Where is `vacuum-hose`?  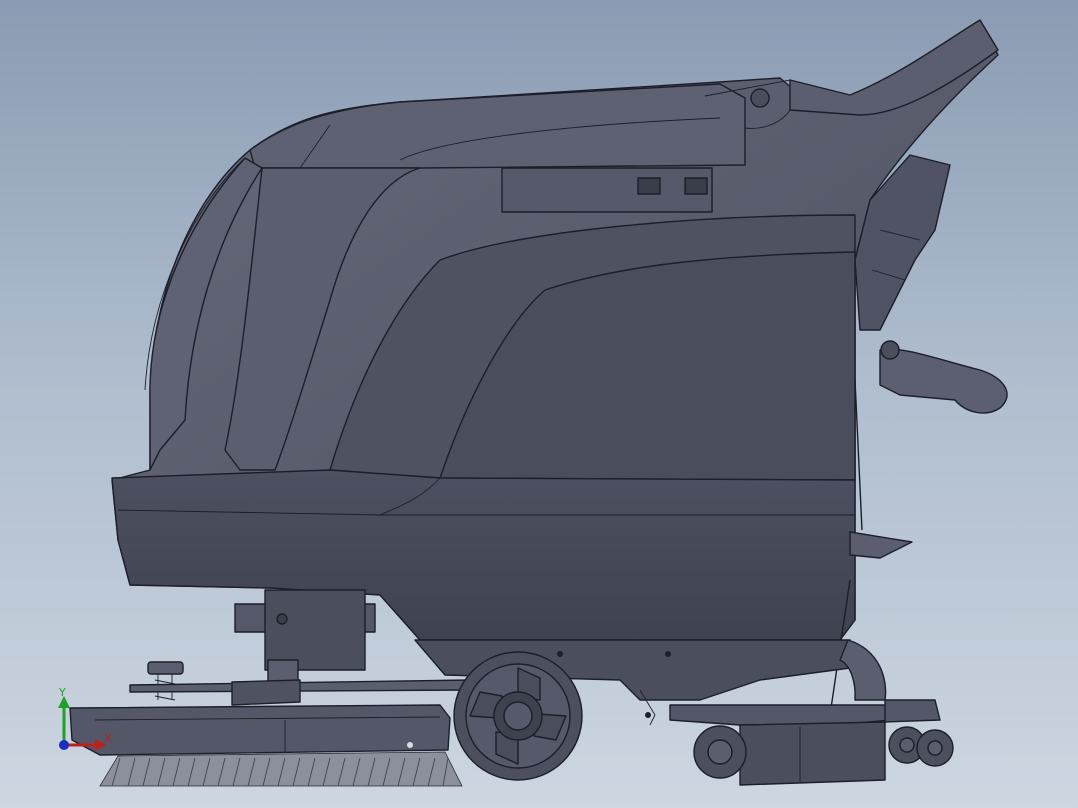 vacuum-hose is located at coordinates (863, 670).